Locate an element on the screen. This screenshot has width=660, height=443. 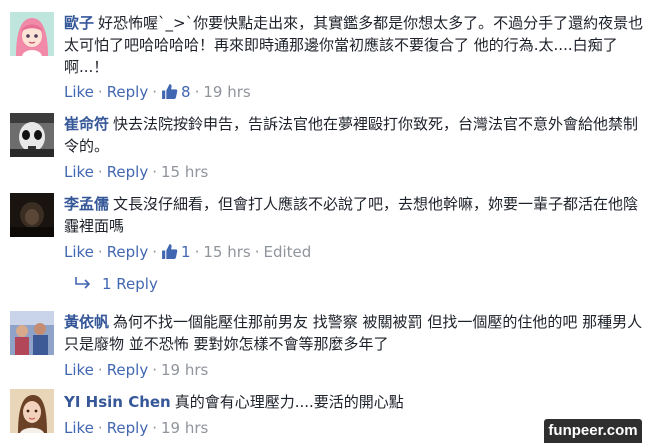
replies-count-label: 1 Reply is located at coordinates (130, 284).